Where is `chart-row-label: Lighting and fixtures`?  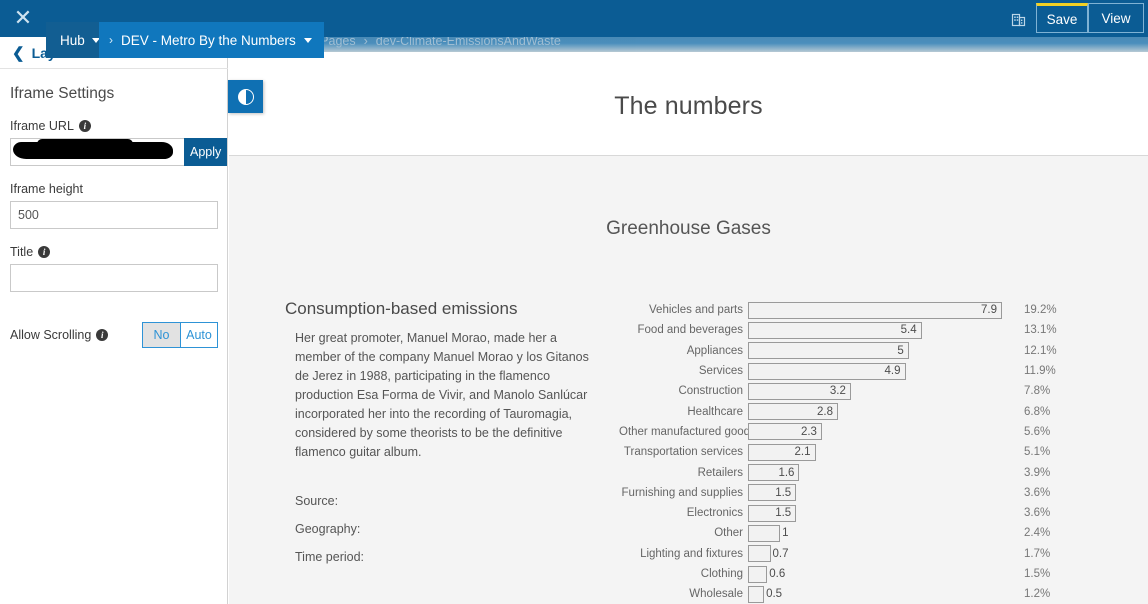 chart-row-label: Lighting and fixtures is located at coordinates (691, 553).